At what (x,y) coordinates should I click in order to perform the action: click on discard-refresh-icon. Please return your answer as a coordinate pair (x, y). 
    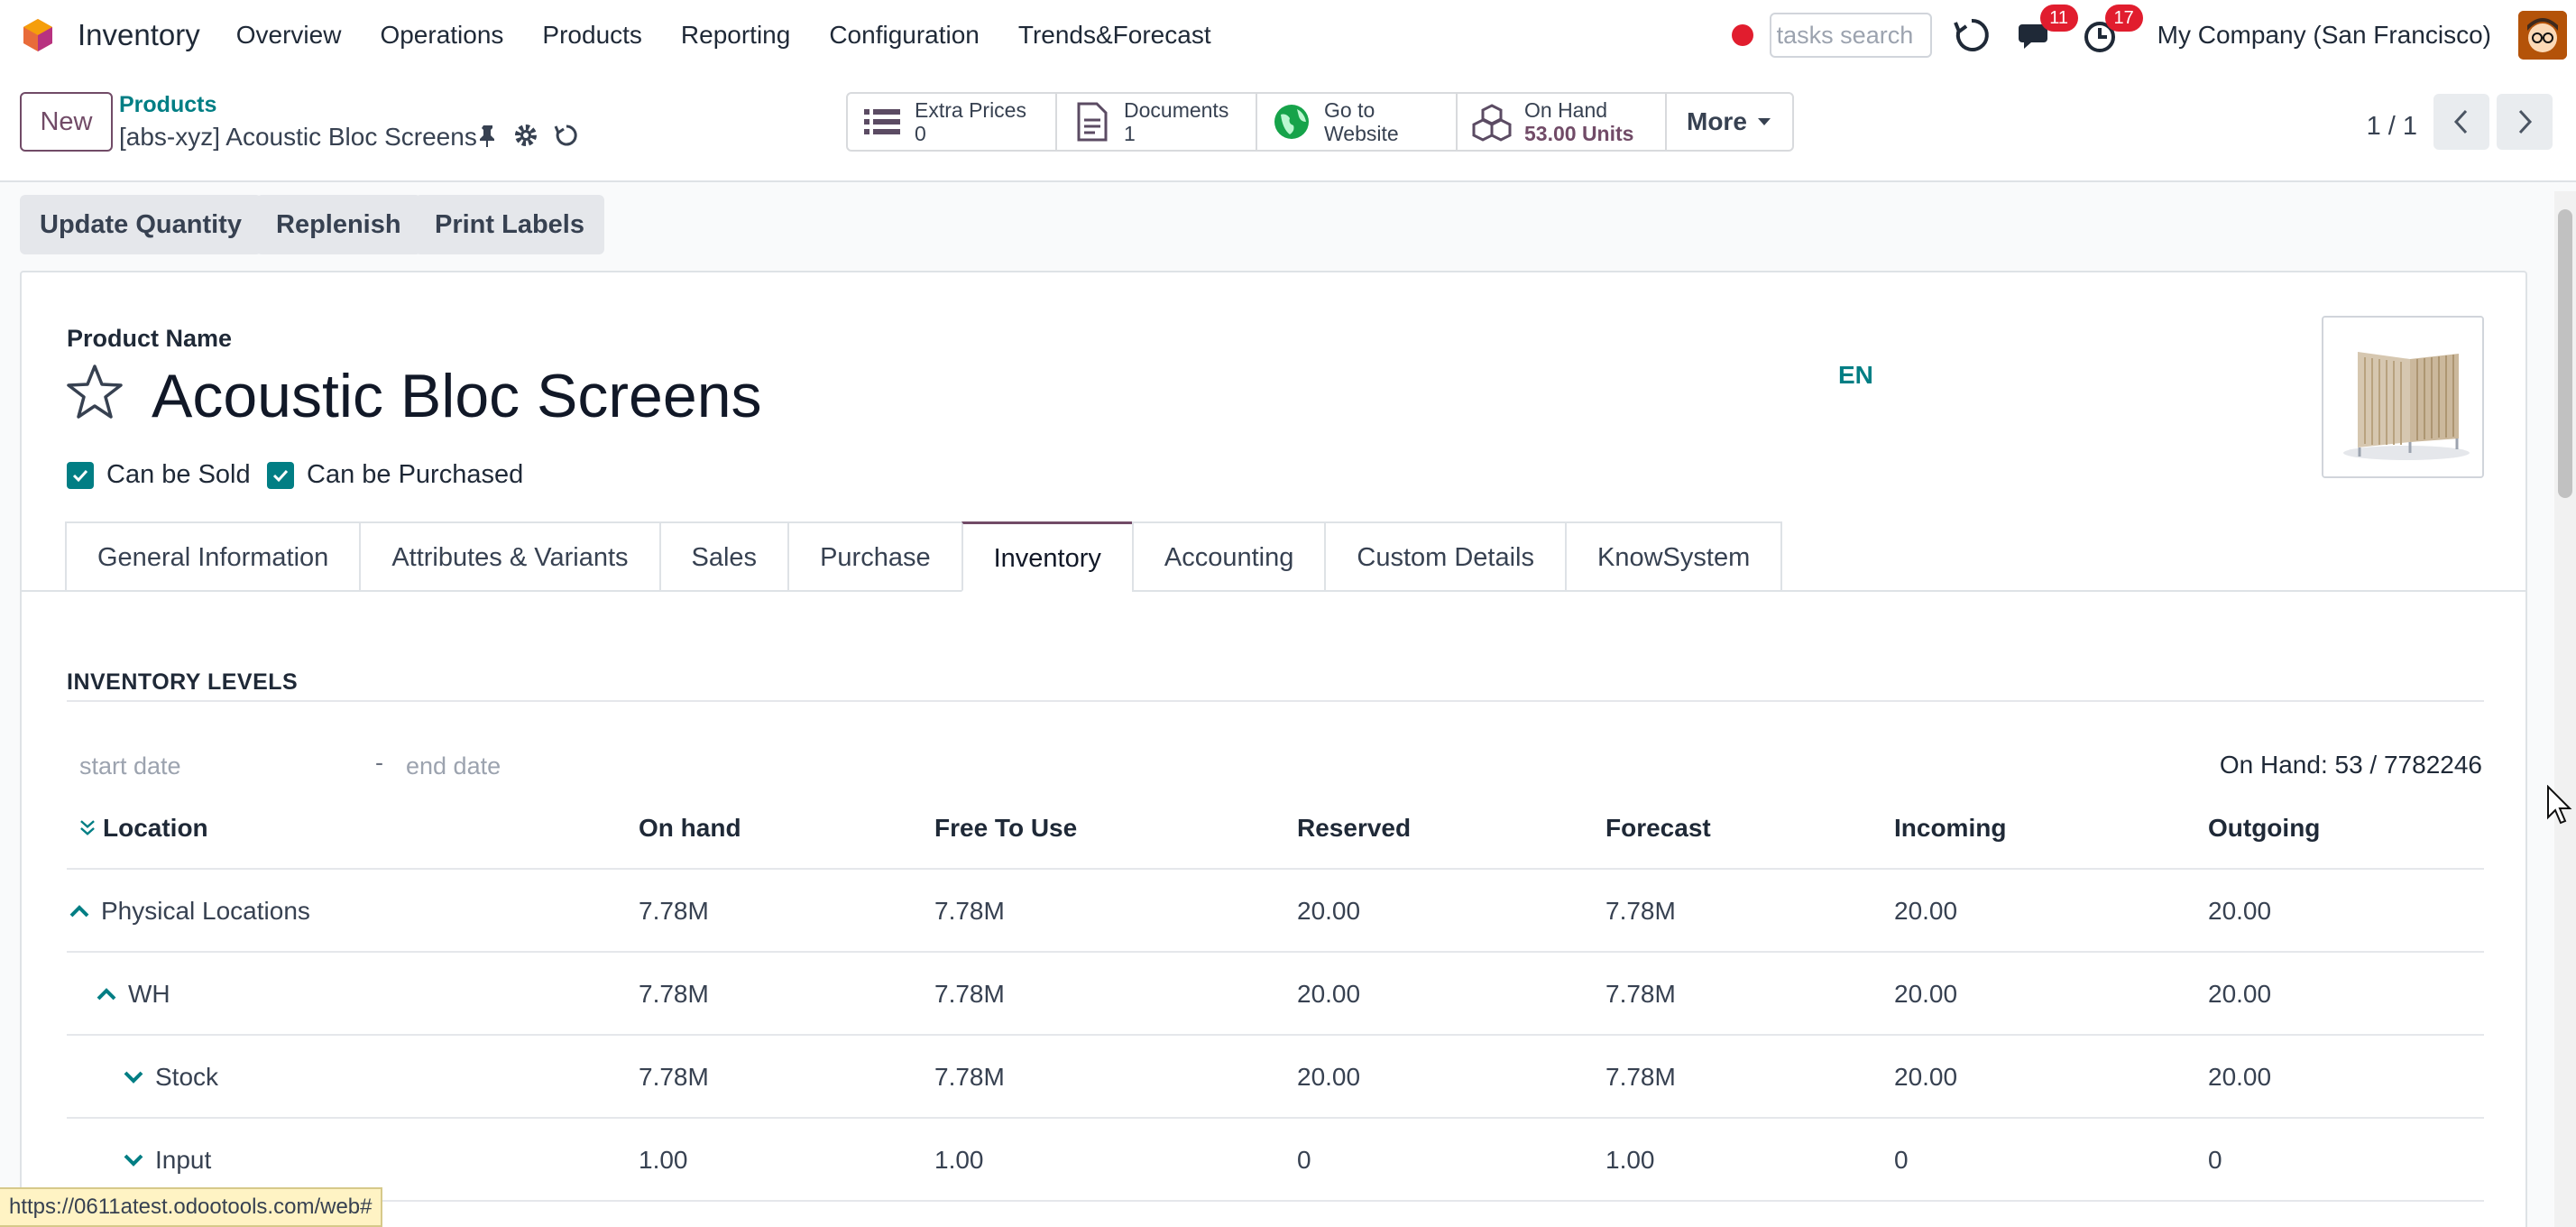
    Looking at the image, I should click on (566, 135).